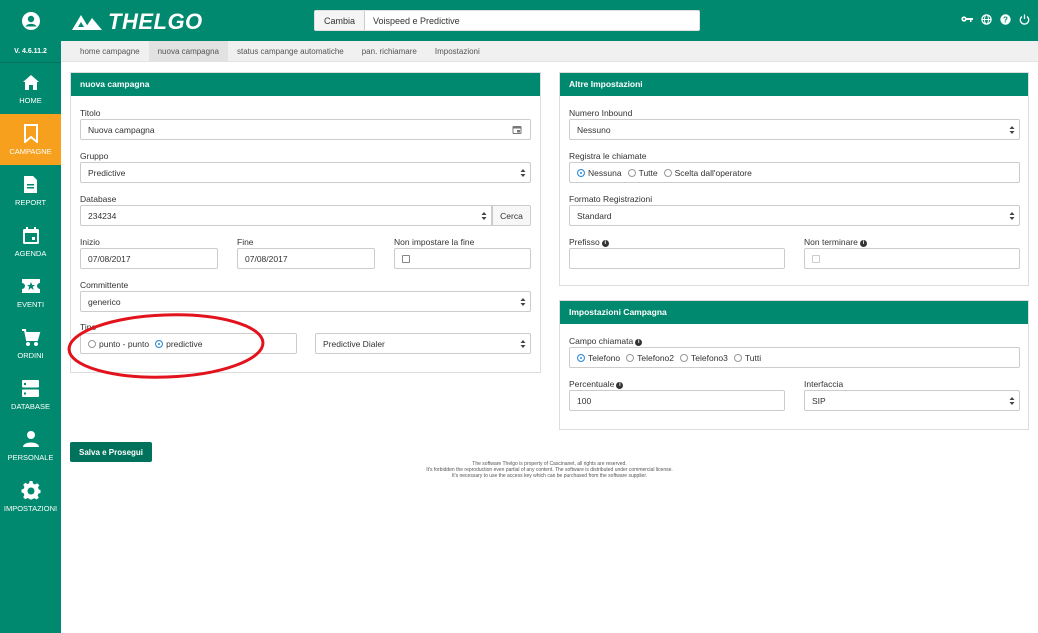  Describe the element at coordinates (581, 172) in the screenshot. I see `radio-nessuna` at that location.